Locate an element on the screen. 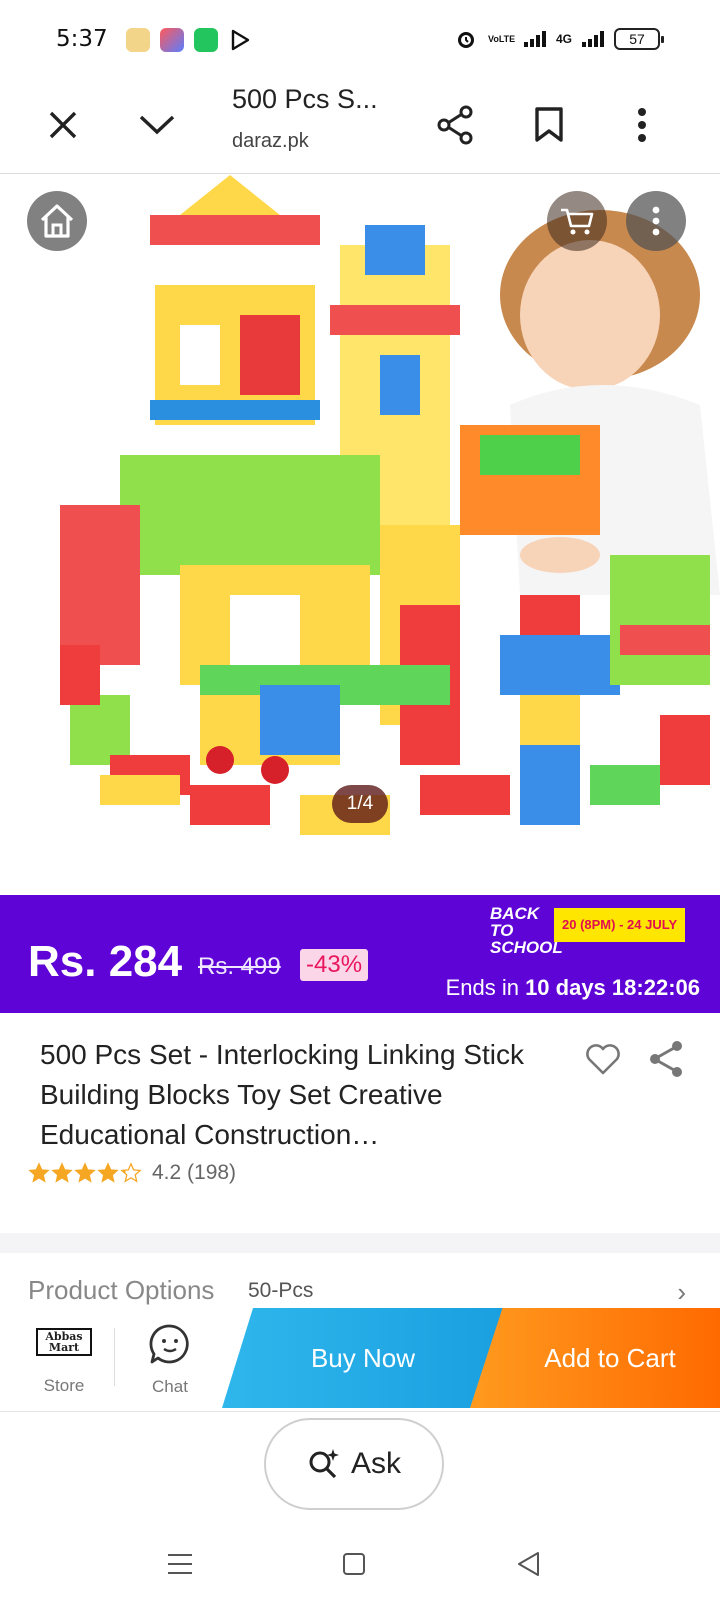  ai-search-icon is located at coordinates (324, 1464).